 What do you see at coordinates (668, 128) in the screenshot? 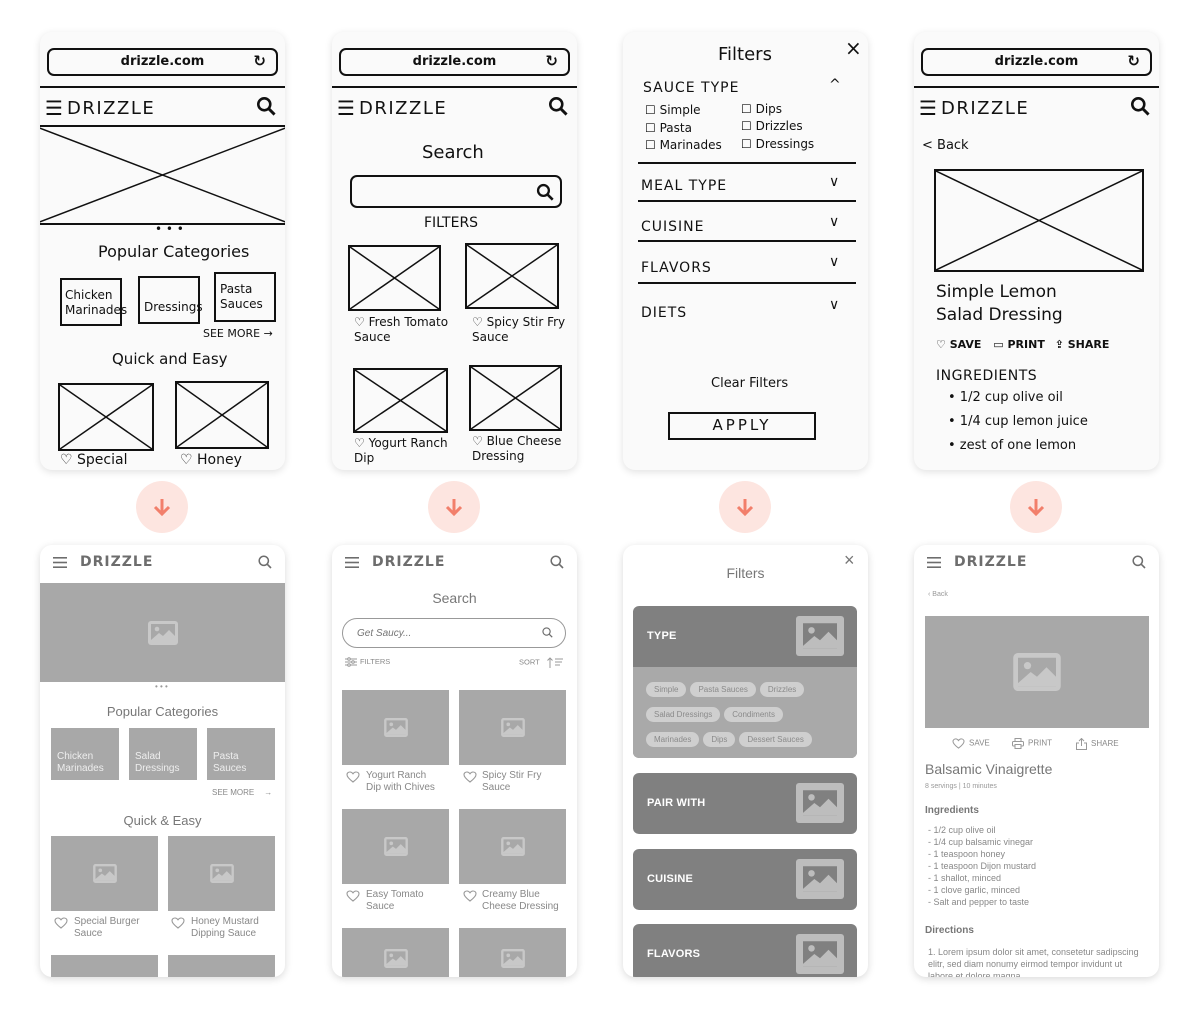
I see `sketch-checkbox-option: ☐ Pasta` at bounding box center [668, 128].